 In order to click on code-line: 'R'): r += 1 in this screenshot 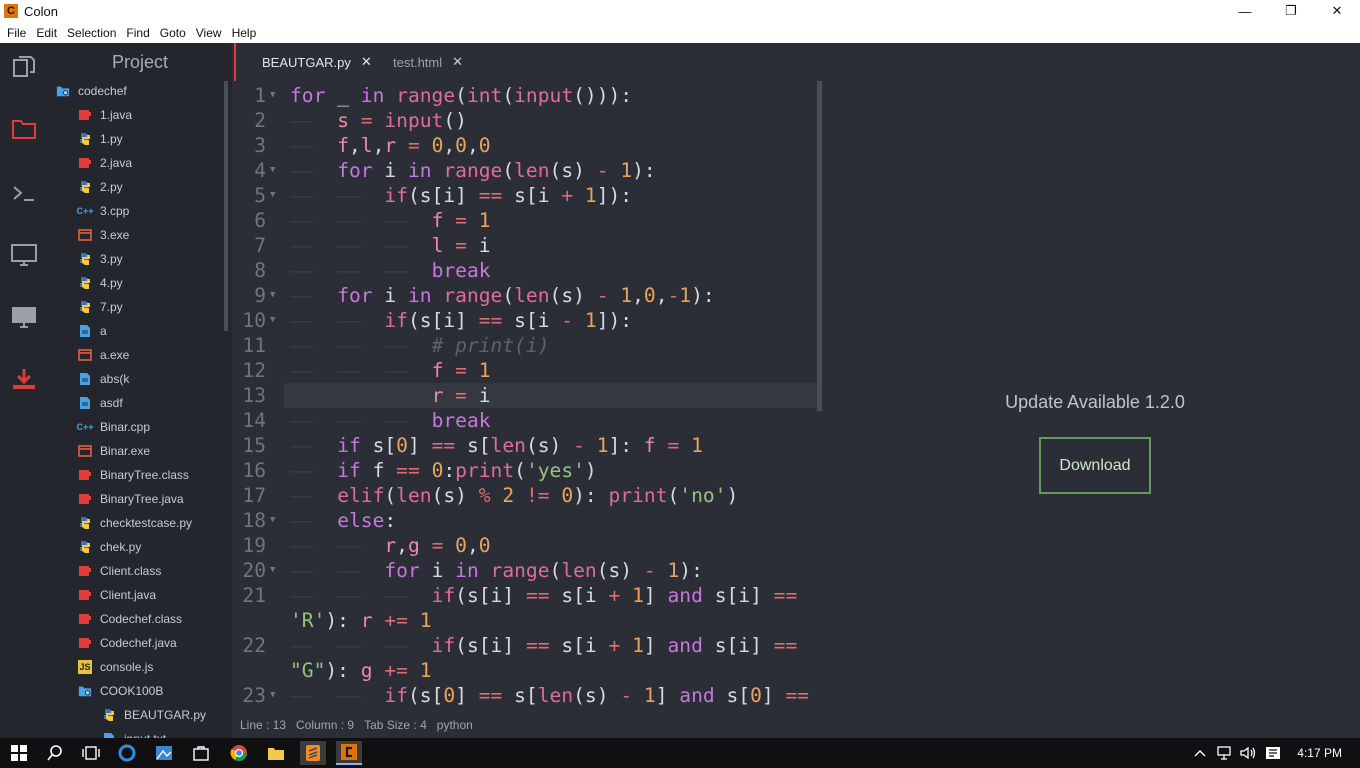, I will do `click(527, 620)`.